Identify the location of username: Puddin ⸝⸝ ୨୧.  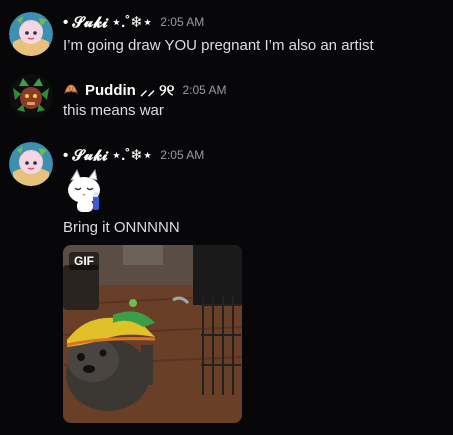
(129, 90).